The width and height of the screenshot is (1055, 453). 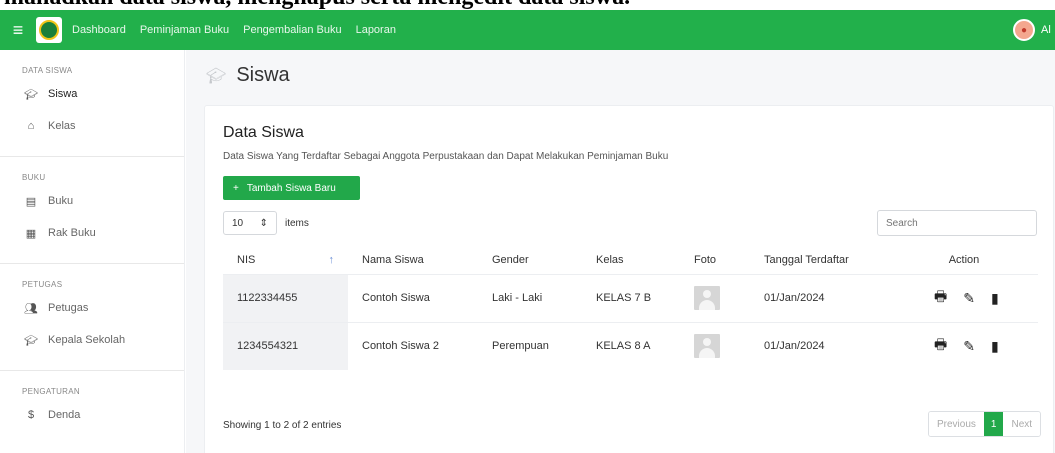 What do you see at coordinates (292, 30) in the screenshot?
I see `nav-pengembalian-buku: Pengembalian Buku` at bounding box center [292, 30].